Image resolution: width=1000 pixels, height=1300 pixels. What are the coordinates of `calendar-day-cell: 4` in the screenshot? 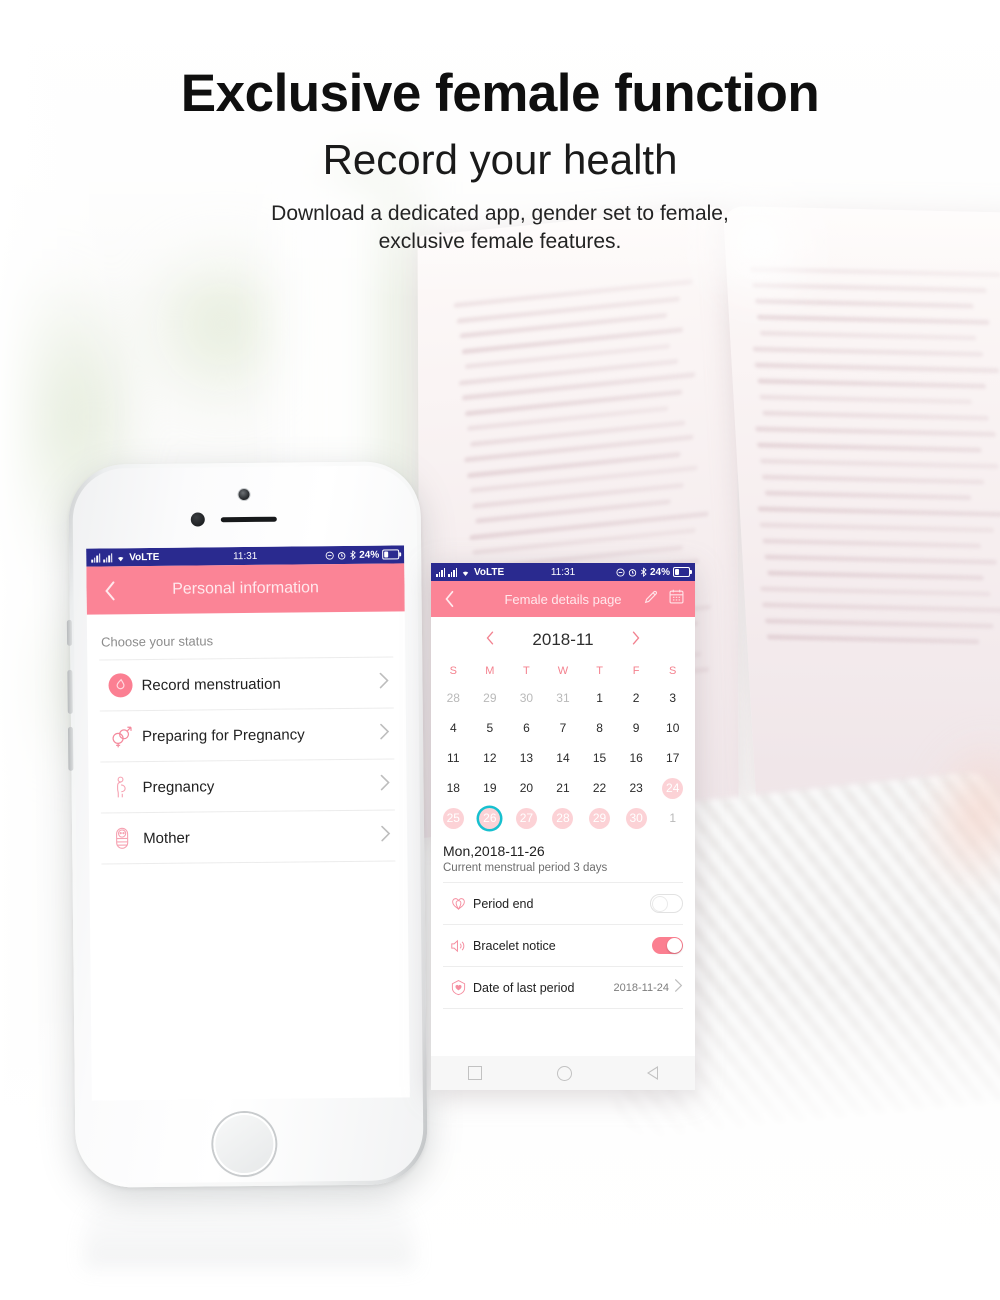 It's located at (453, 728).